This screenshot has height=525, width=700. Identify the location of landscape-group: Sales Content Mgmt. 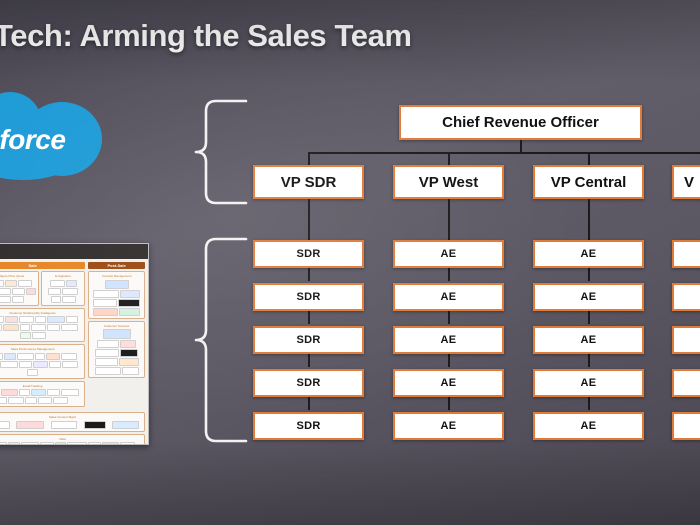
(72, 422).